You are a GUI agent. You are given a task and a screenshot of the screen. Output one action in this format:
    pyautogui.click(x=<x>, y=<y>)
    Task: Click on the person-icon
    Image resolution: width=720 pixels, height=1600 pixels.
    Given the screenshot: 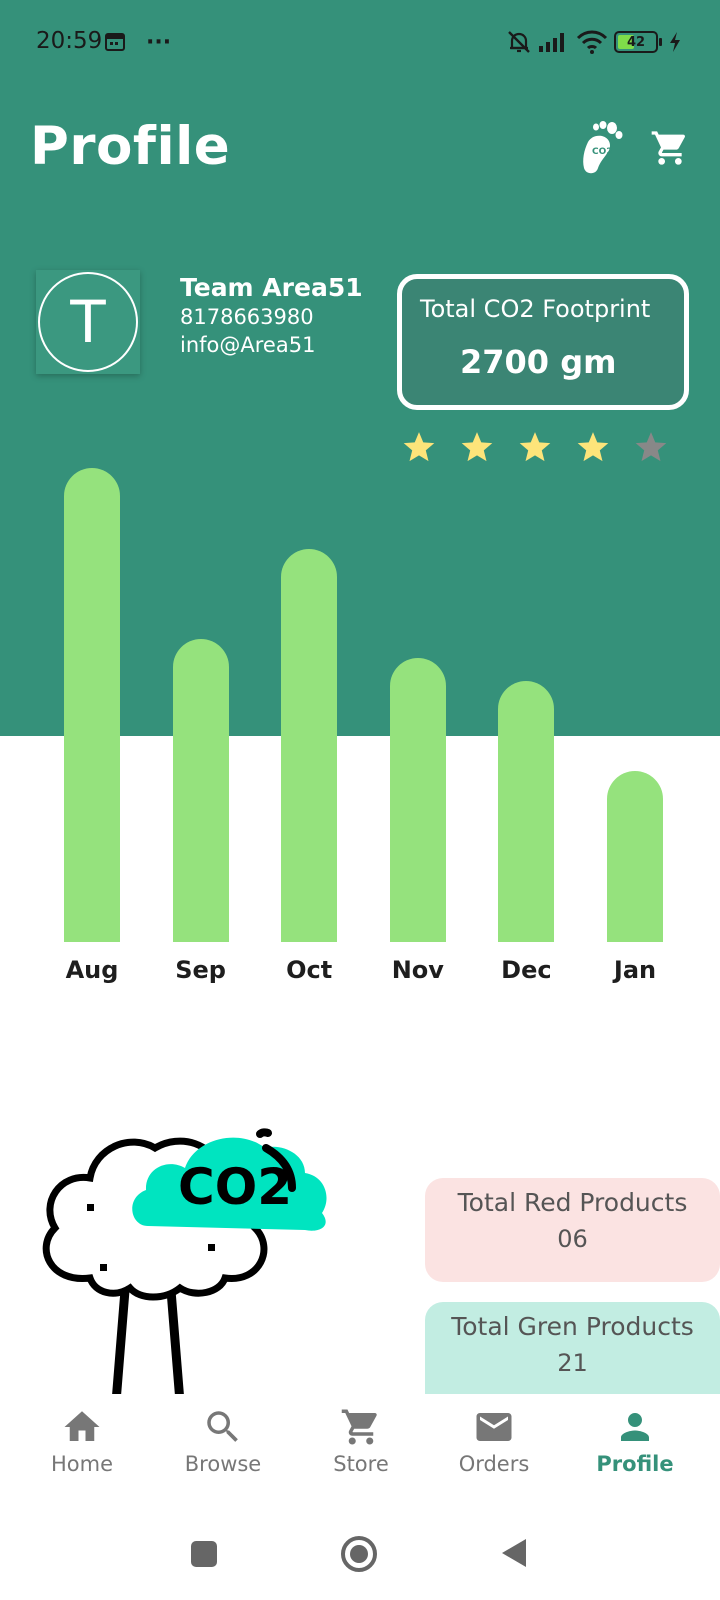 What is the action you would take?
    pyautogui.click(x=635, y=1427)
    